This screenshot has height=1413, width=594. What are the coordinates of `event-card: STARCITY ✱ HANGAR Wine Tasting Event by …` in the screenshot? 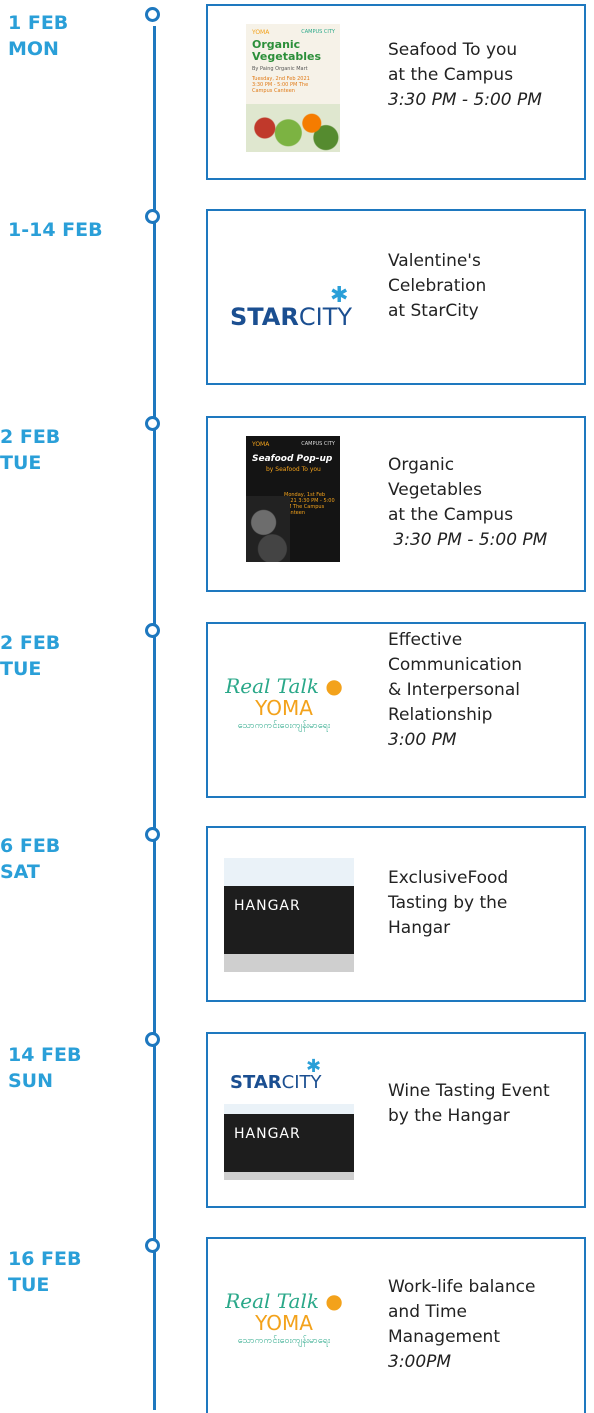 It's located at (396, 1120).